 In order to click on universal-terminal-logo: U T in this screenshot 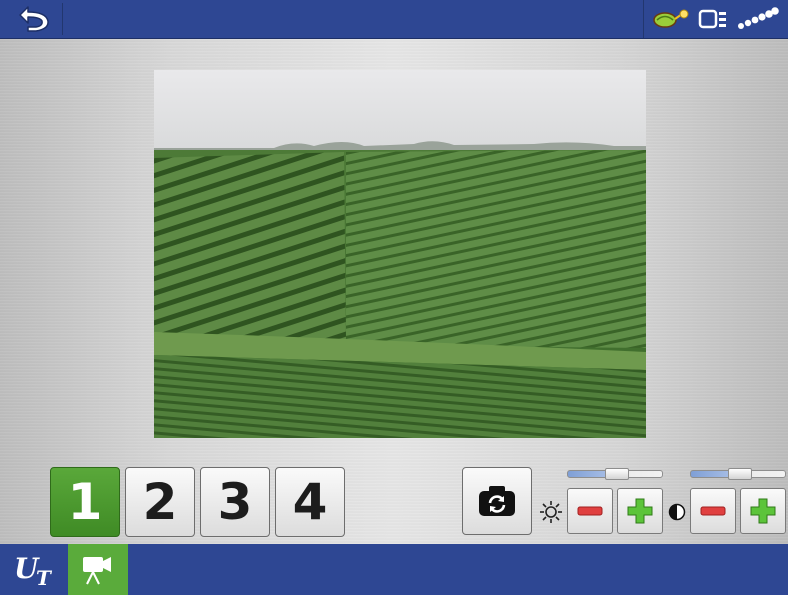, I will do `click(34, 571)`.